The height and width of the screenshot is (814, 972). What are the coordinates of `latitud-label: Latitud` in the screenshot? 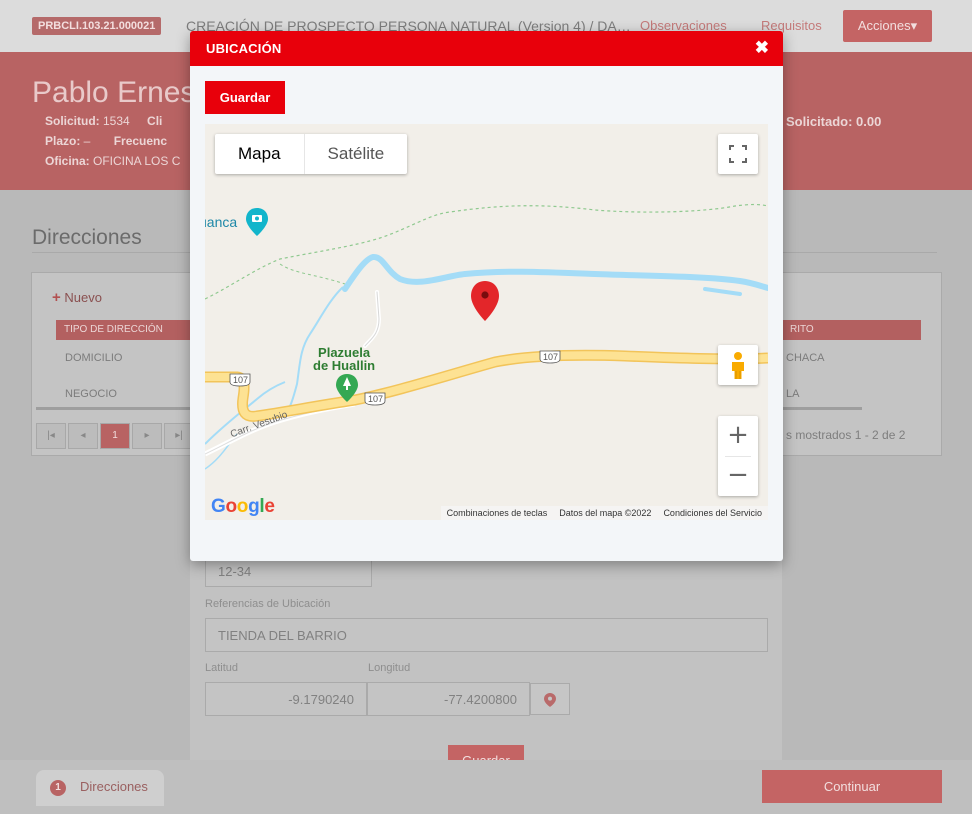 It's located at (222, 668).